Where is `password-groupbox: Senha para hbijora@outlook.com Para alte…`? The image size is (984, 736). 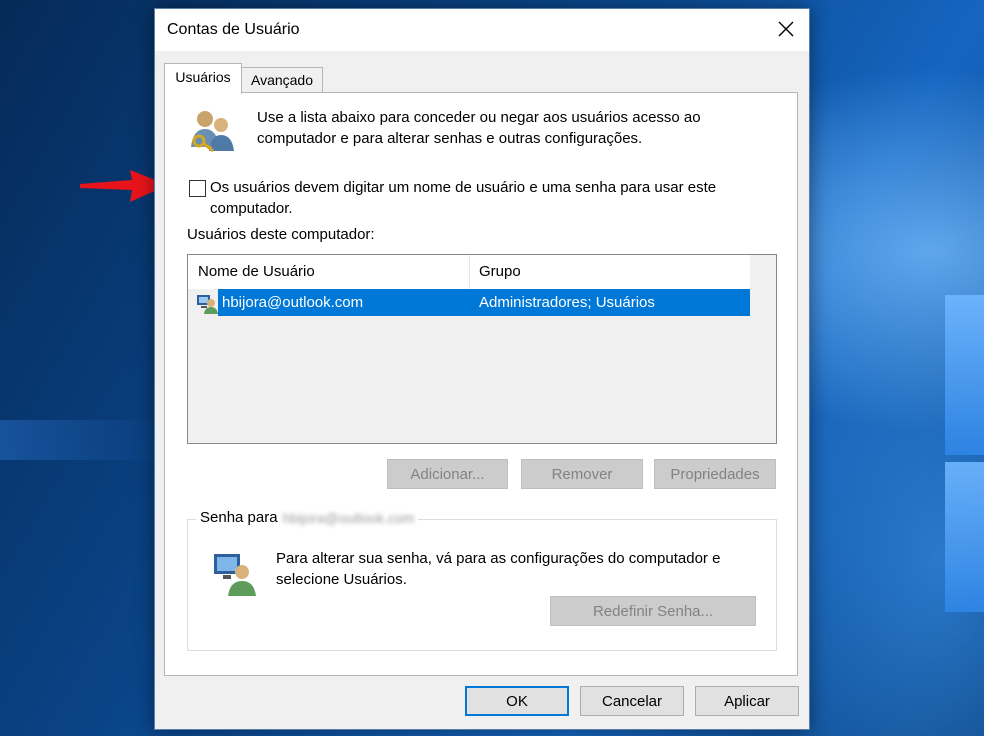 password-groupbox: Senha para hbijora@outlook.com Para alte… is located at coordinates (482, 580).